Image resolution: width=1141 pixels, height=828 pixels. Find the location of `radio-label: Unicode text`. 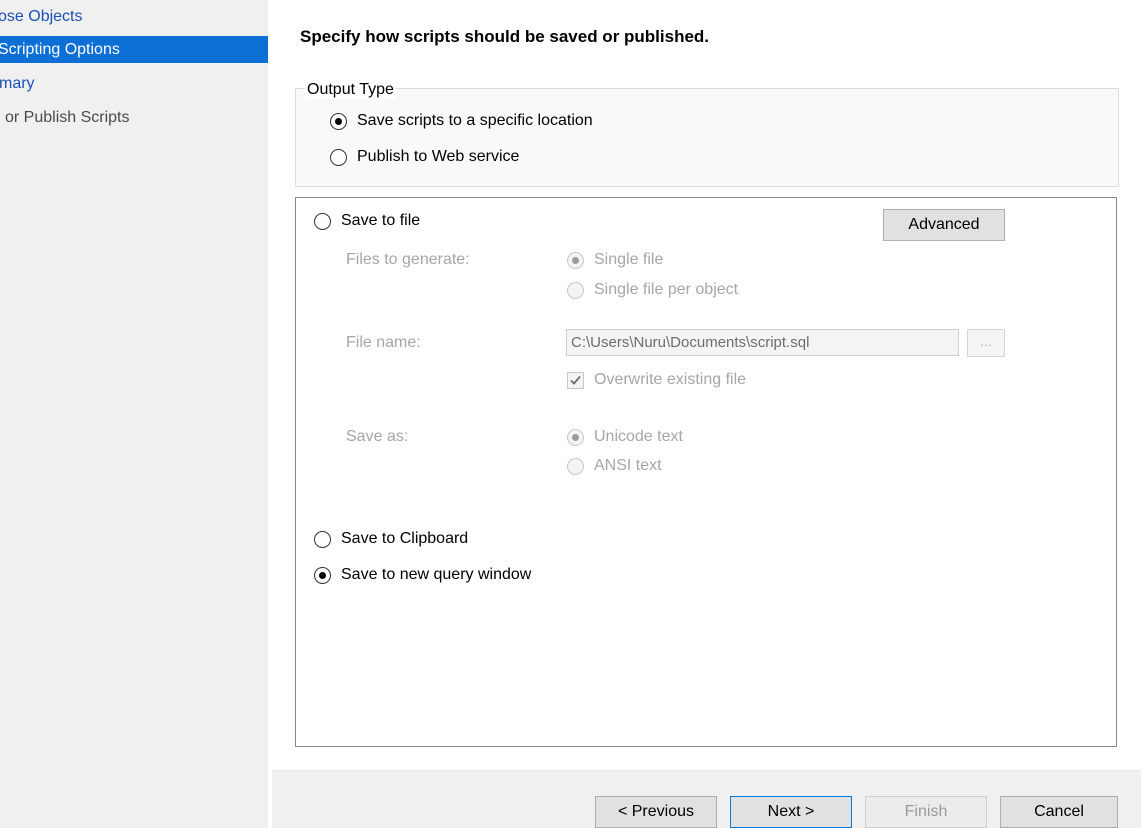

radio-label: Unicode text is located at coordinates (638, 436).